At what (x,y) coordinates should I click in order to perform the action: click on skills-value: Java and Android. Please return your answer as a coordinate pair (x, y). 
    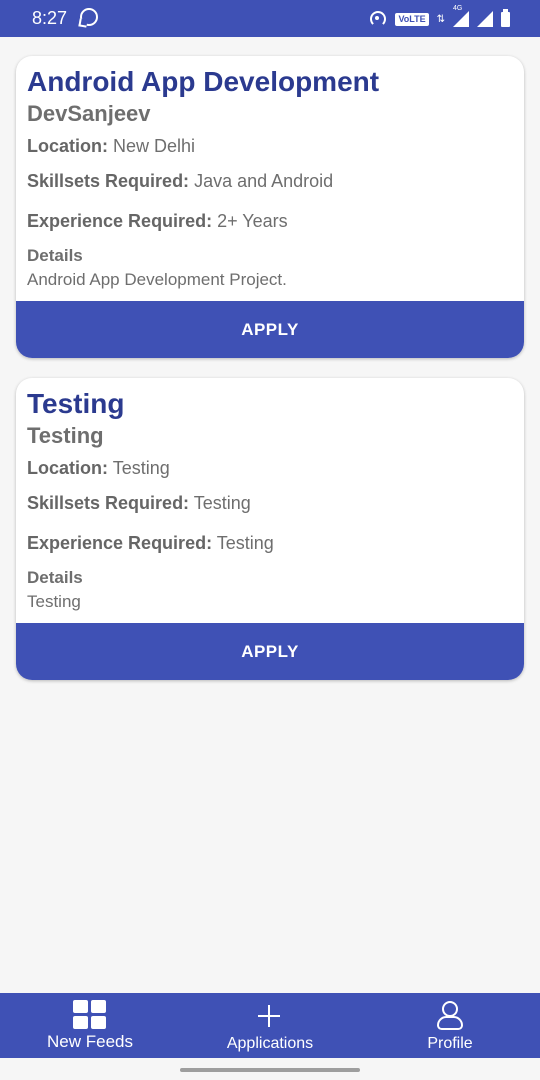
    Looking at the image, I should click on (264, 181).